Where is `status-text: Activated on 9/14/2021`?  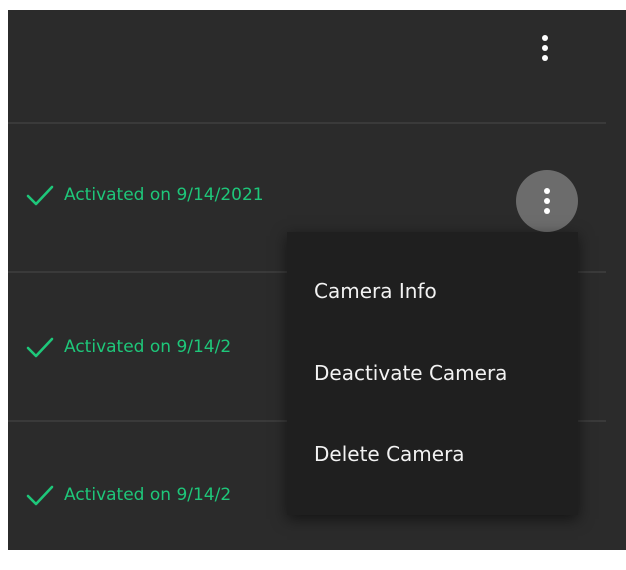
status-text: Activated on 9/14/2021 is located at coordinates (164, 195).